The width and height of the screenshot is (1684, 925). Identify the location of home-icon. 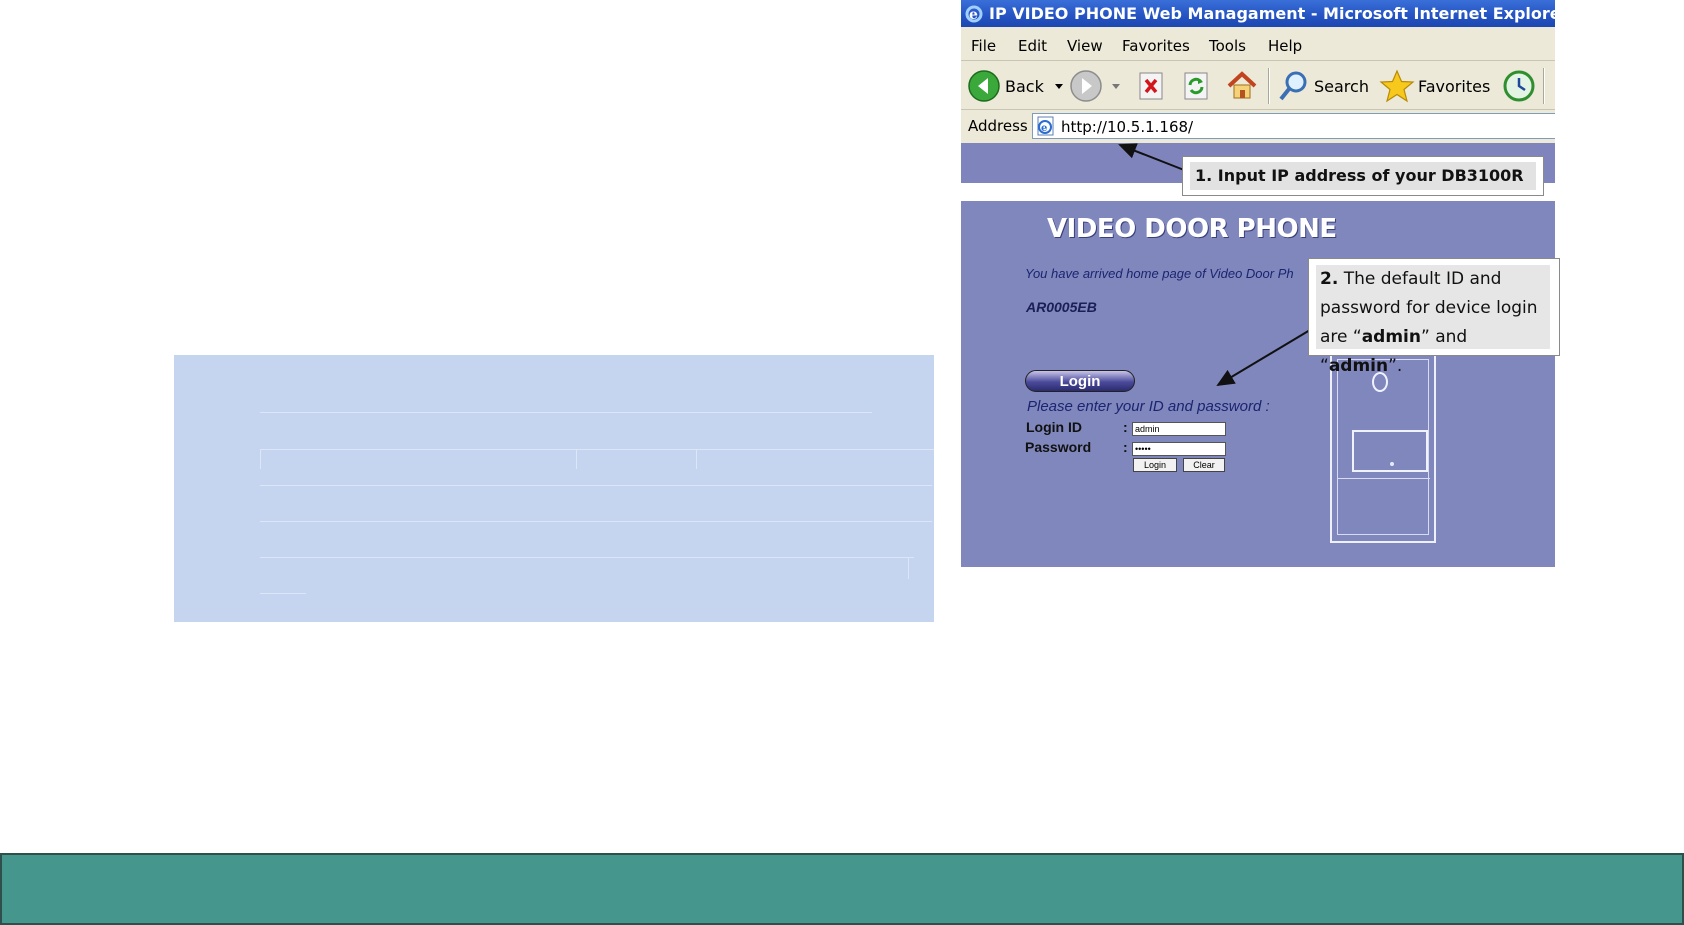
(1242, 85).